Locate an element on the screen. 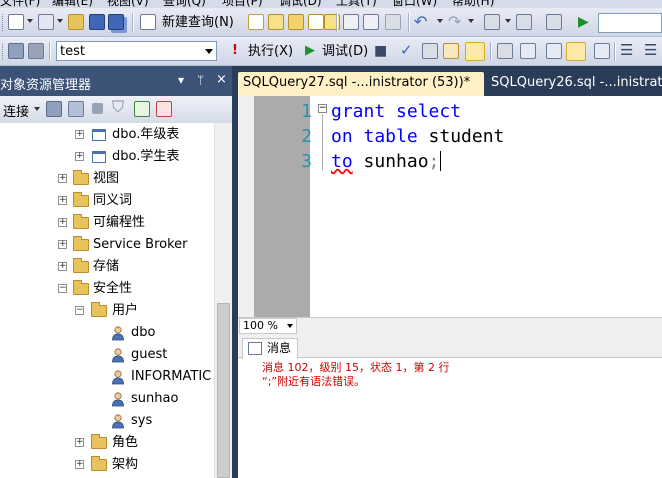 The height and width of the screenshot is (478, 662). connect-dropdown-icon is located at coordinates (37, 109).